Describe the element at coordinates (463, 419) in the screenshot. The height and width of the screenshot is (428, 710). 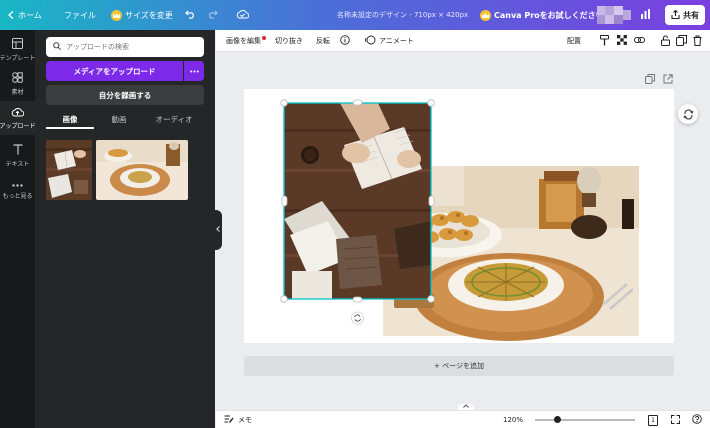
I see `footer-bar: メモ 120% 1` at that location.